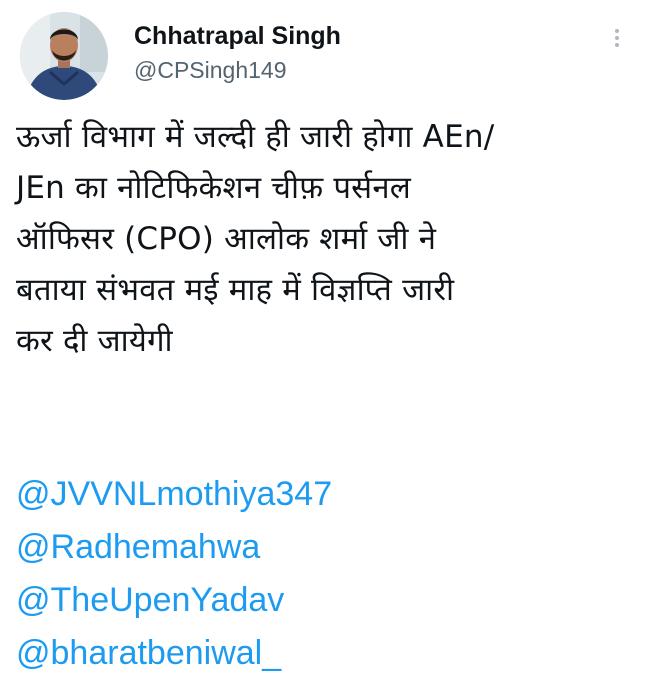  Describe the element at coordinates (237, 53) in the screenshot. I see `author-names: Chhatrapal Singh @CPSingh149` at that location.